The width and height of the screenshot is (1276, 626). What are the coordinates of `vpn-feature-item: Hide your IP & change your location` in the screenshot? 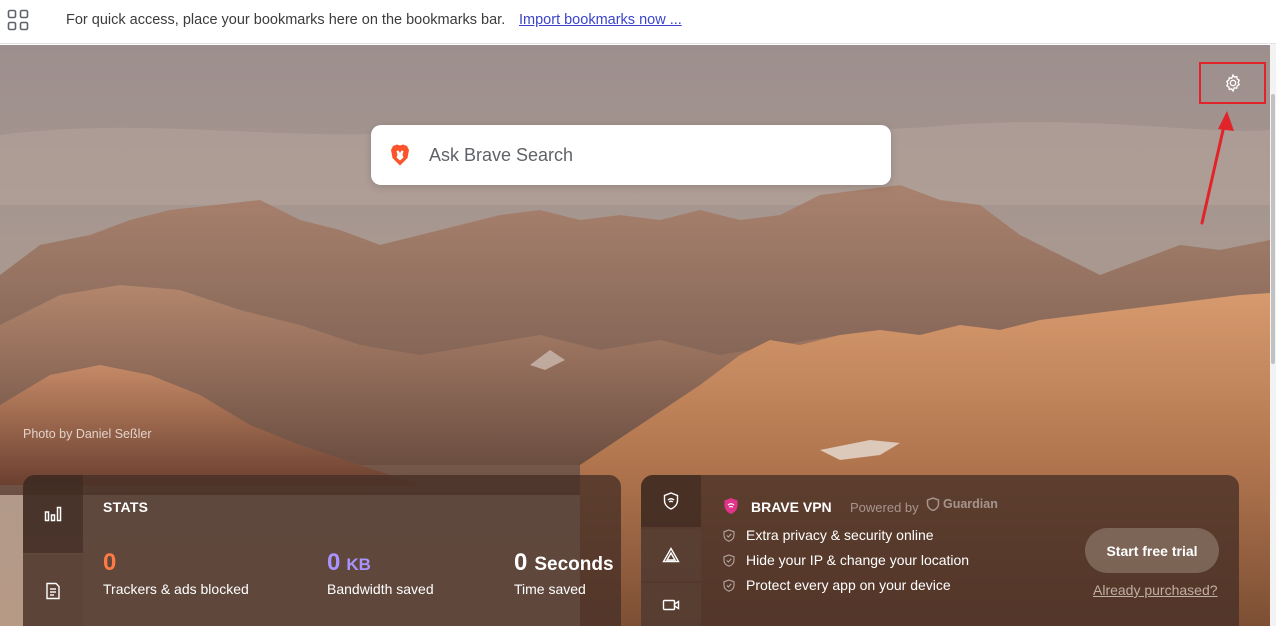 It's located at (846, 560).